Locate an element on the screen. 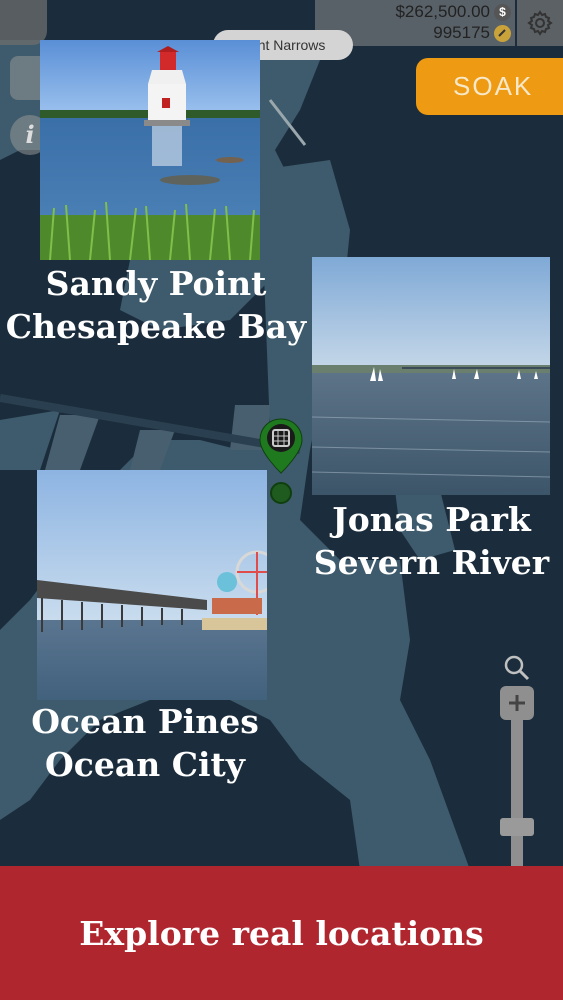 This screenshot has height=1000, width=563. banner-text: Explore real locations is located at coordinates (281, 933).